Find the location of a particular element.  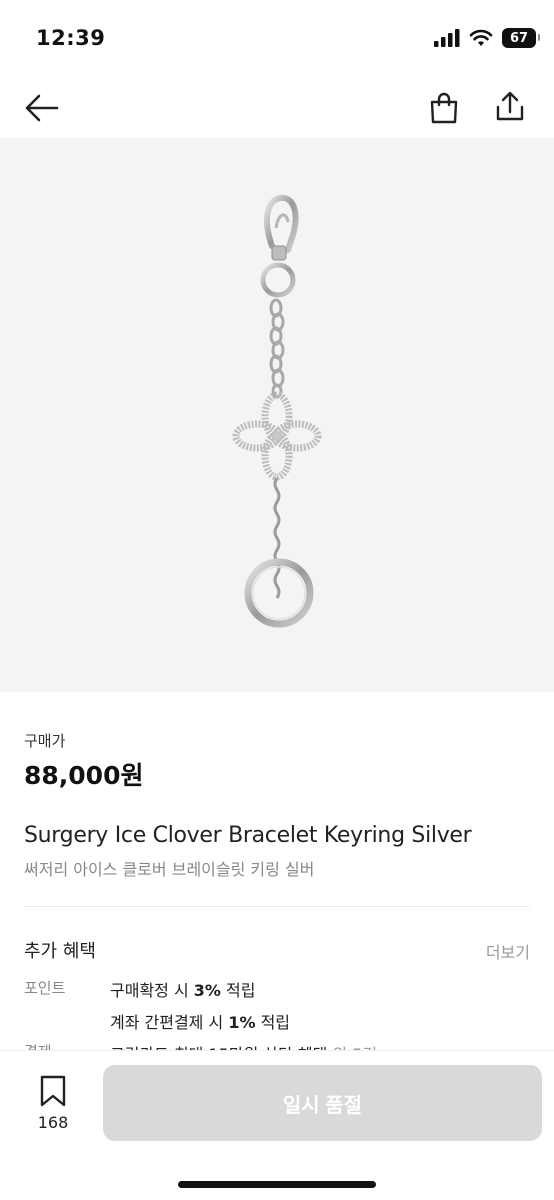

price-label: 구매가 is located at coordinates (45, 741).